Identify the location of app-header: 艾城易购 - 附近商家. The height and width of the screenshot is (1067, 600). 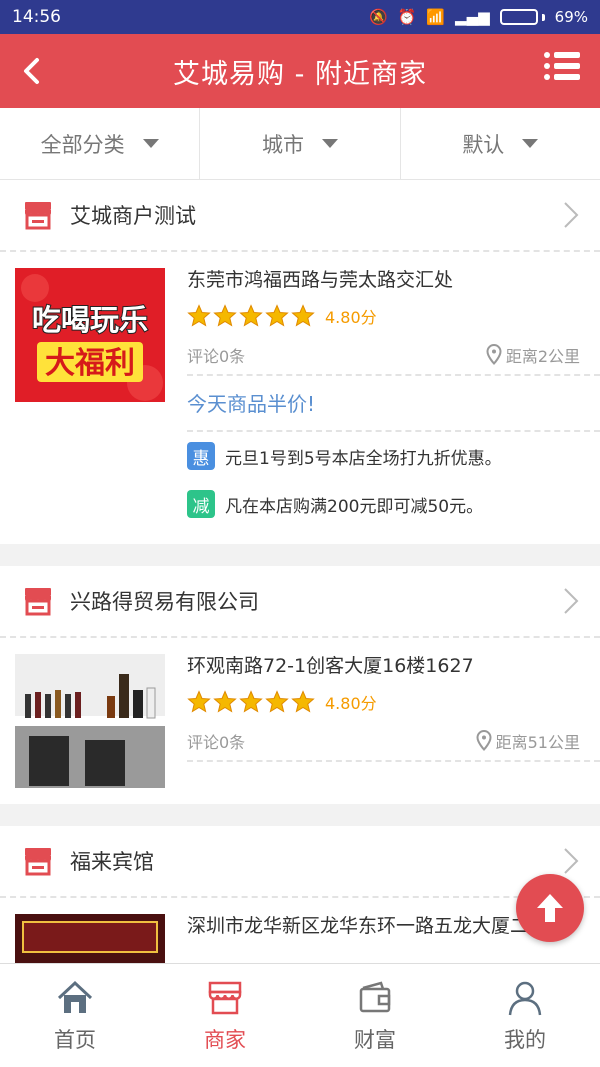
(300, 71).